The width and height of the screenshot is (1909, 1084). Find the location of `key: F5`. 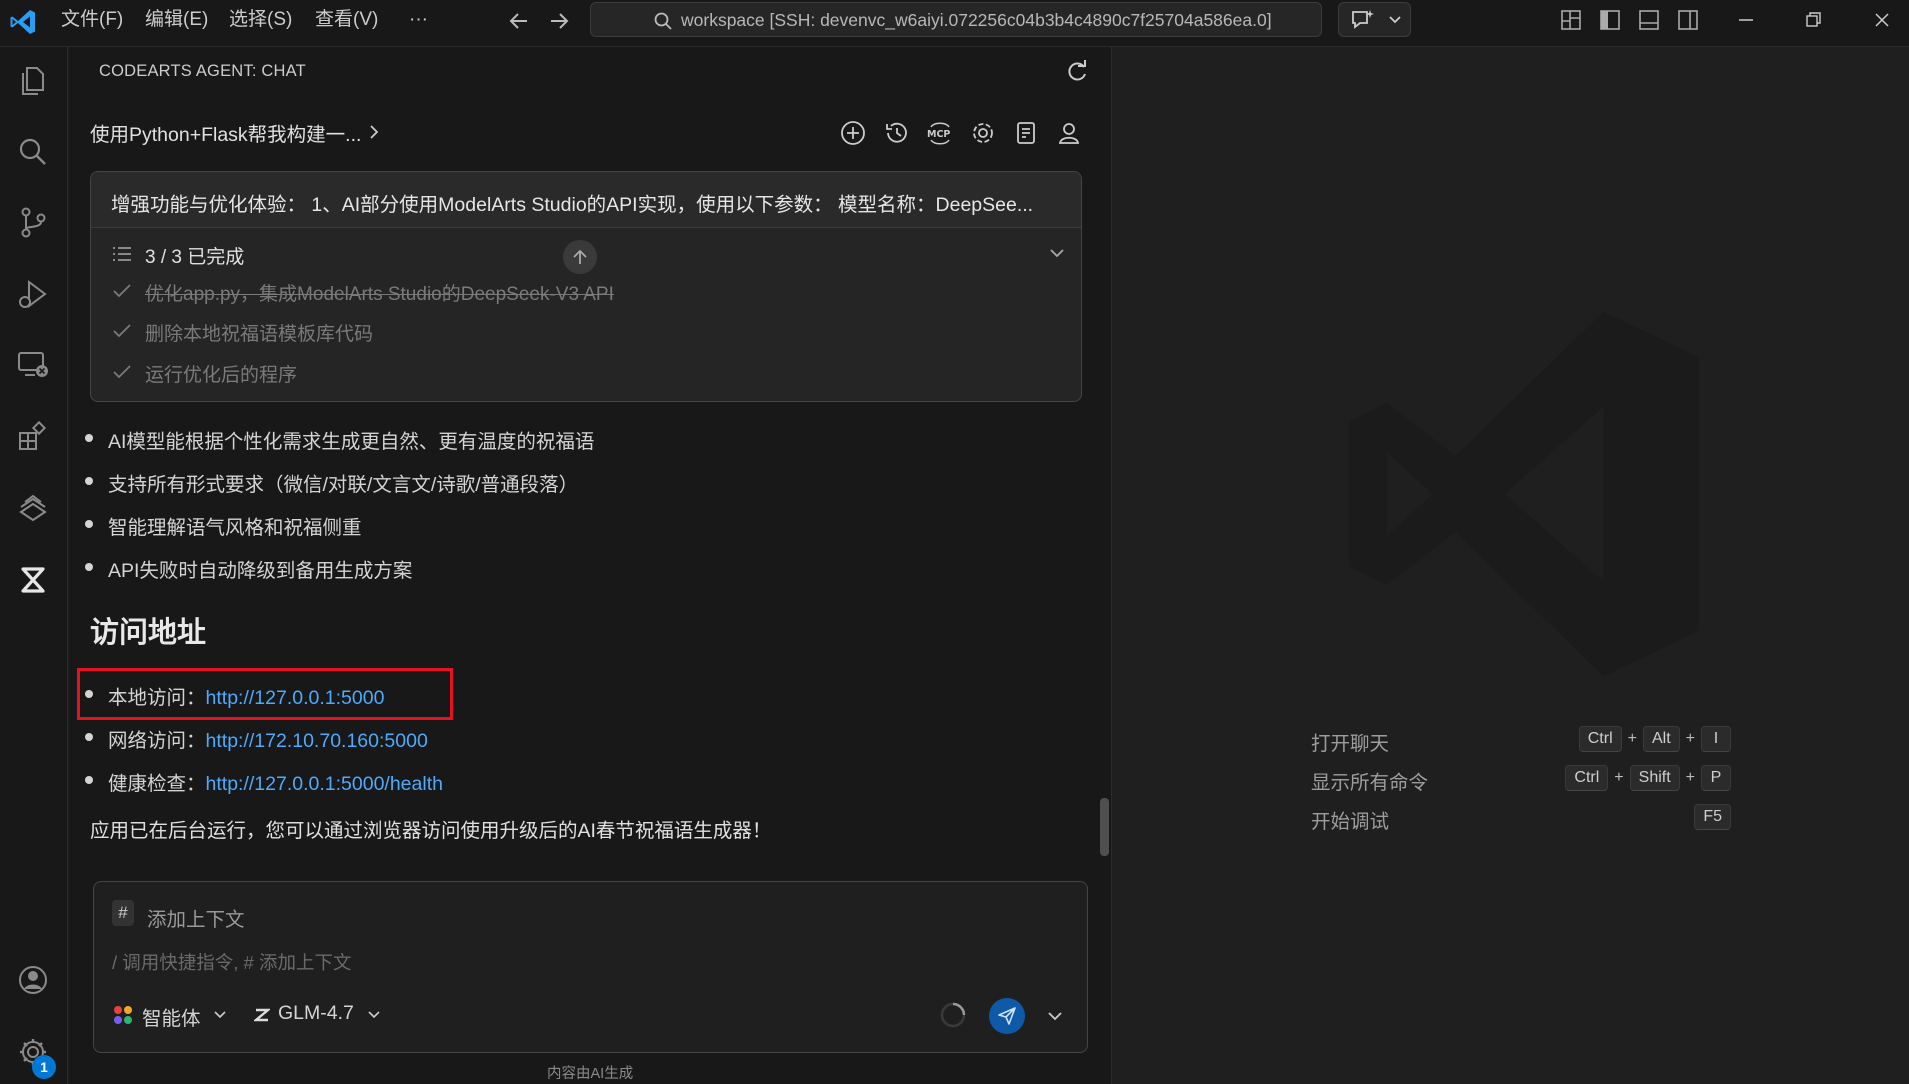

key: F5 is located at coordinates (1712, 817).